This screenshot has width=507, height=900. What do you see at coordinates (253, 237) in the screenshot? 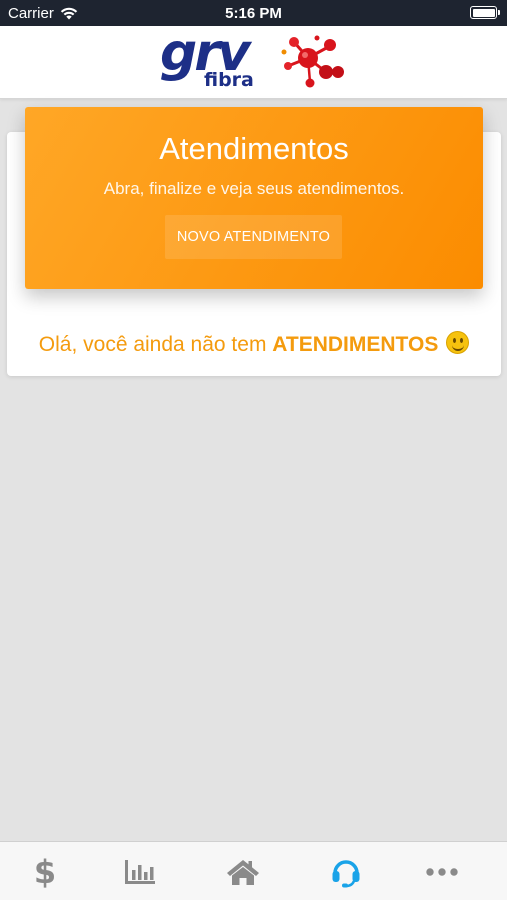
I see `new-atendimento-button: NOVO ATENDIMENTO` at bounding box center [253, 237].